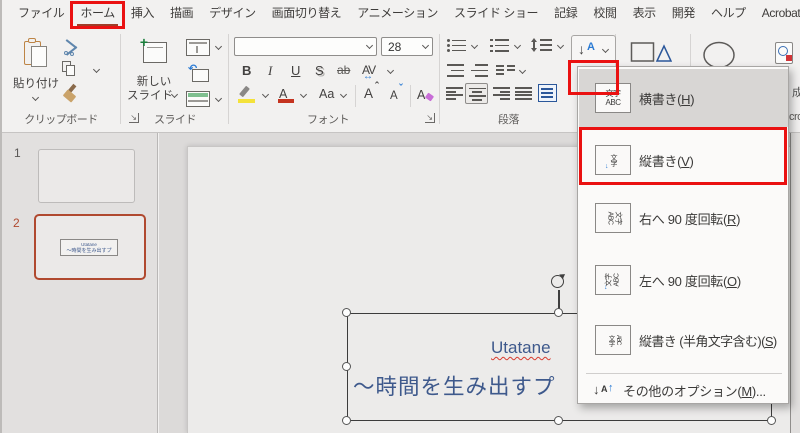 The height and width of the screenshot is (433, 800). I want to click on format-painter-icon, so click(71, 93).